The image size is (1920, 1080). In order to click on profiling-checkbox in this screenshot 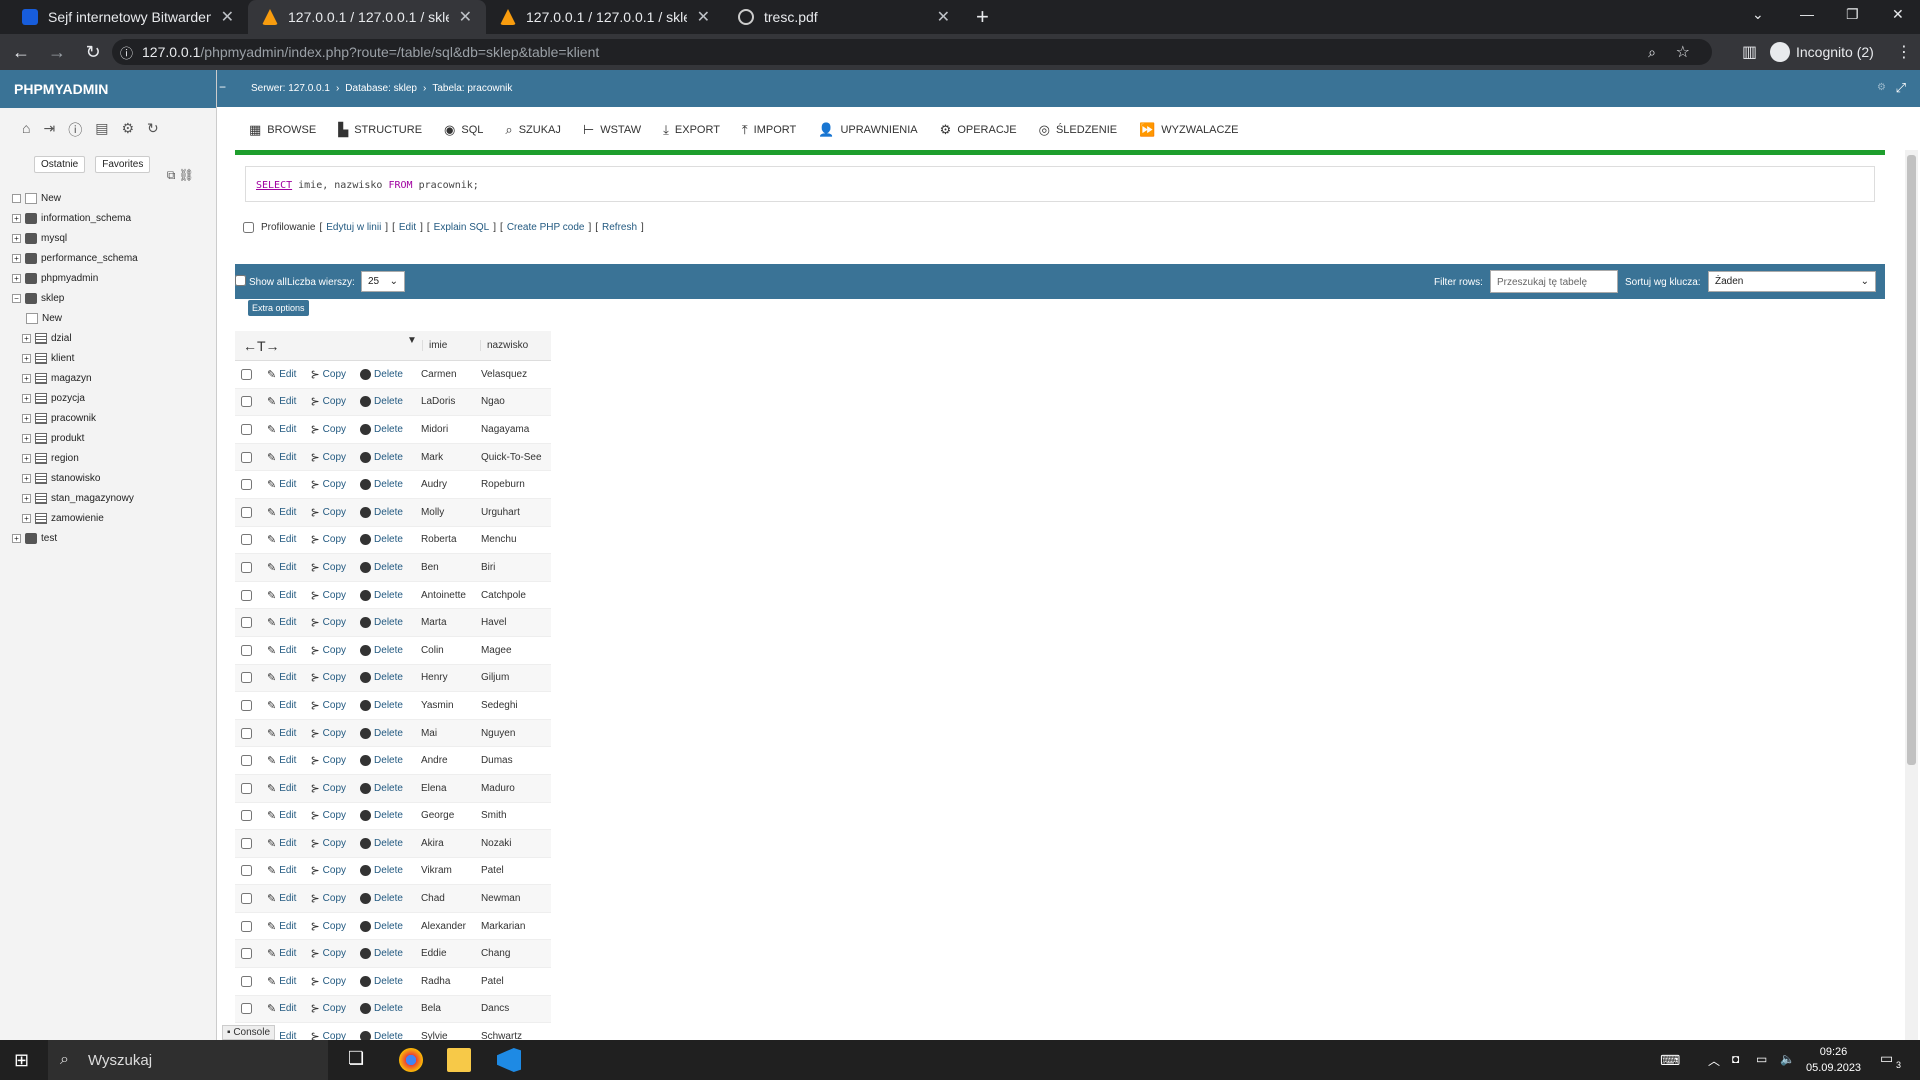, I will do `click(248, 227)`.